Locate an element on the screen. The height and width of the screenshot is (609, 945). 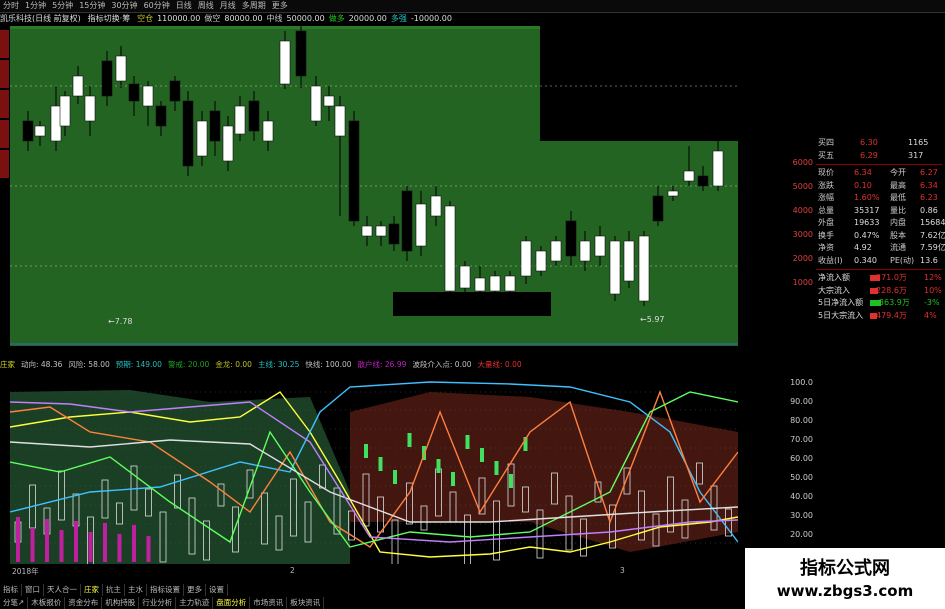
flow-value: 479.4万 is located at coordinates (891, 315).